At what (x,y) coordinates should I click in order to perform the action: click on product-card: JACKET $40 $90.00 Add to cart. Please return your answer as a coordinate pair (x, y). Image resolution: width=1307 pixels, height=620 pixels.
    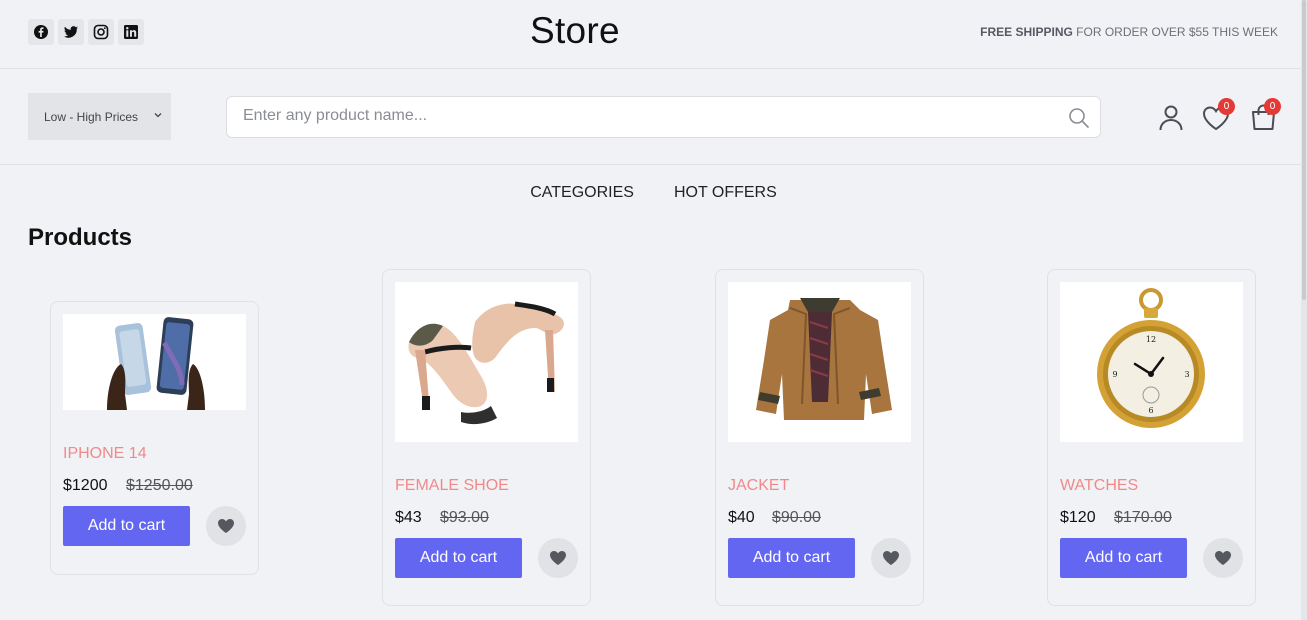
    Looking at the image, I should click on (819, 437).